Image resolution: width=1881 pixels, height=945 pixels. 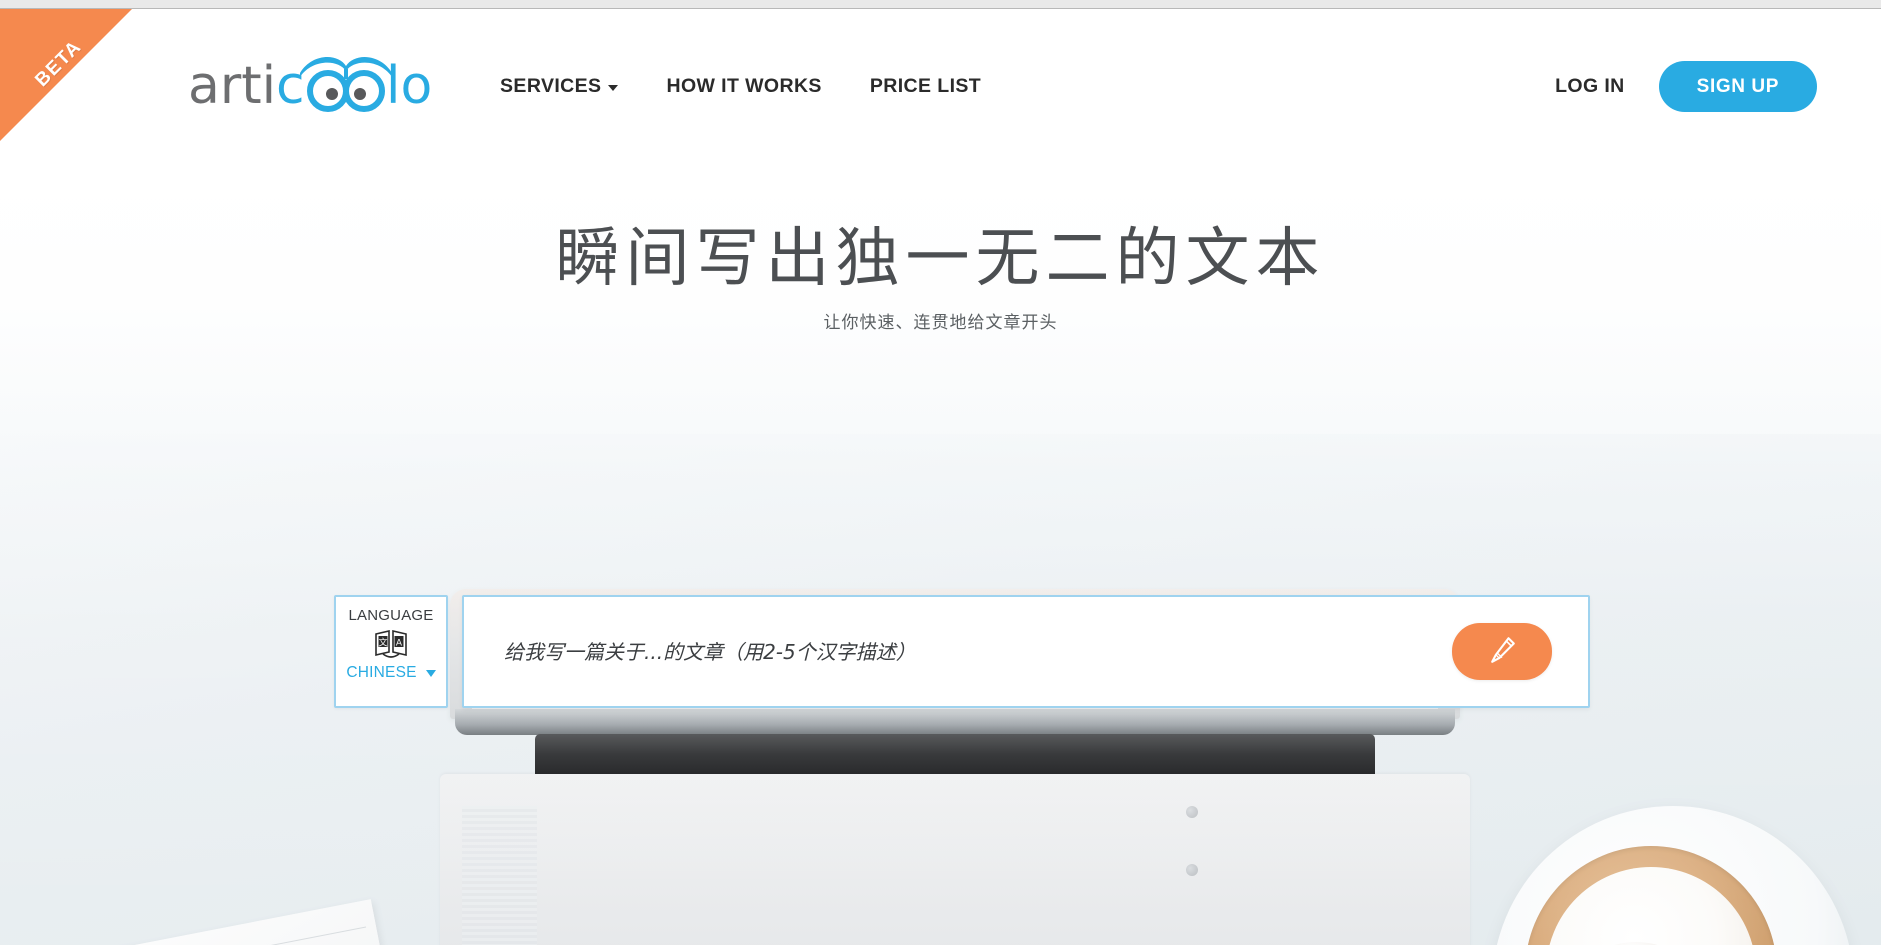 I want to click on site-logo: arti c lo, so click(x=328, y=84).